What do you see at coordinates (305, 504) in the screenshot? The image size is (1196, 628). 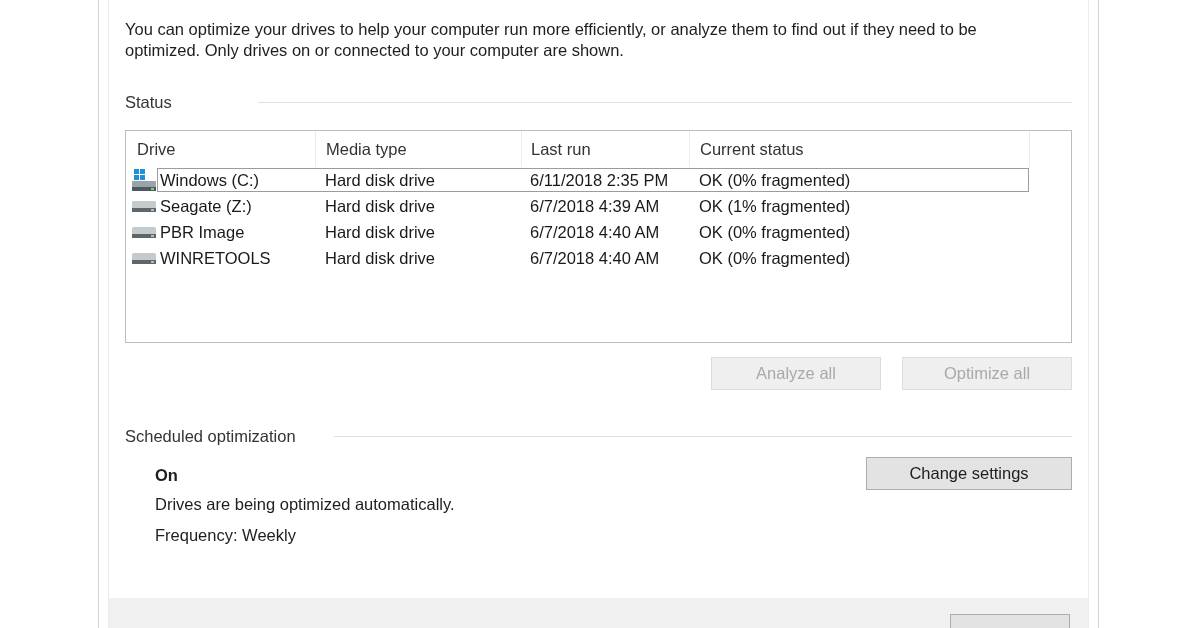 I see `schedule-description-text: Drives are being optimized automatically.` at bounding box center [305, 504].